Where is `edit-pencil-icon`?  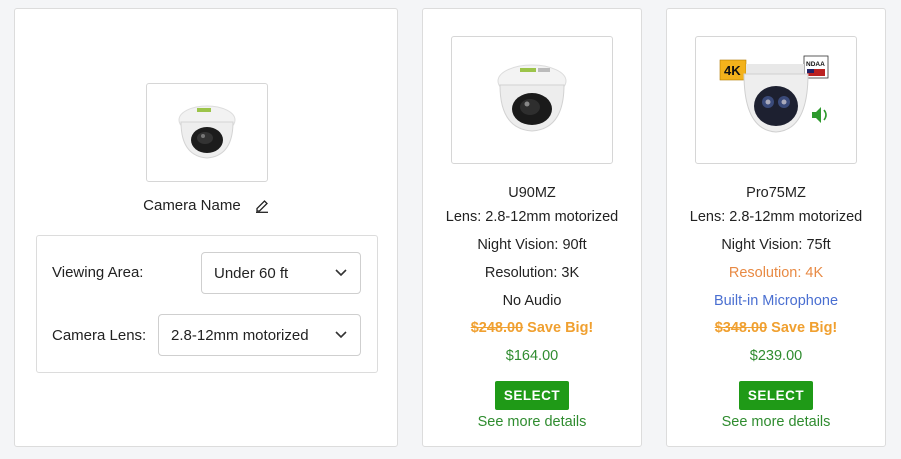 edit-pencil-icon is located at coordinates (262, 206).